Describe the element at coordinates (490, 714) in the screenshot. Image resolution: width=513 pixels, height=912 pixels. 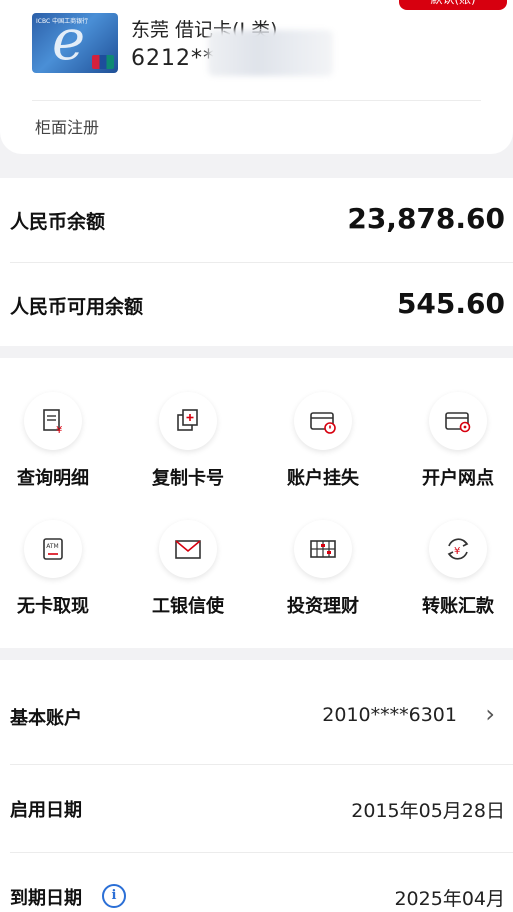
I see `chevron-right-icon: ›` at that location.